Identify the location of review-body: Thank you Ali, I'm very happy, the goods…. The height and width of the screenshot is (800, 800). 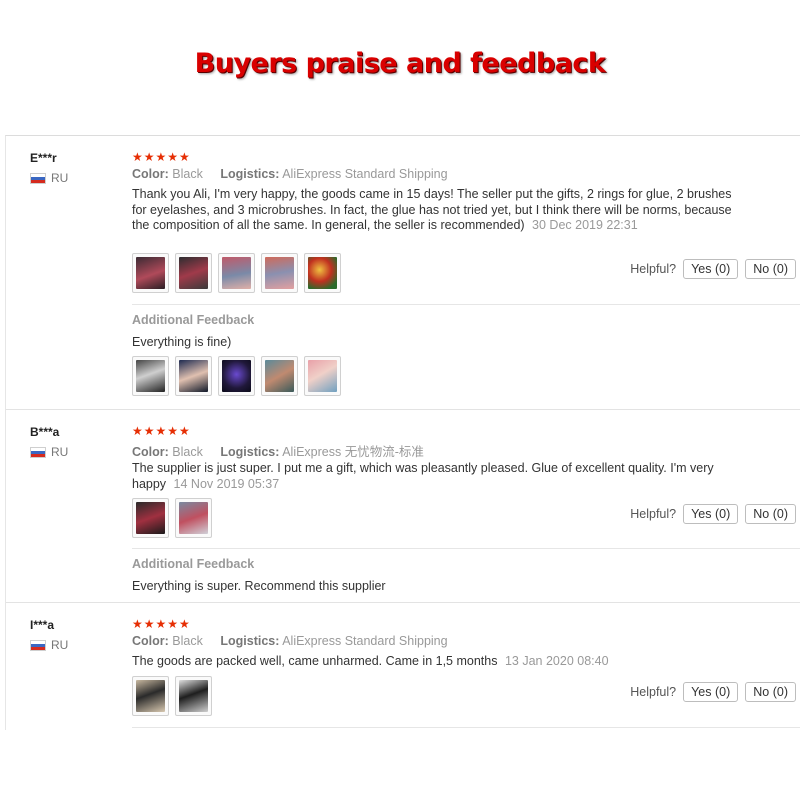
(432, 209).